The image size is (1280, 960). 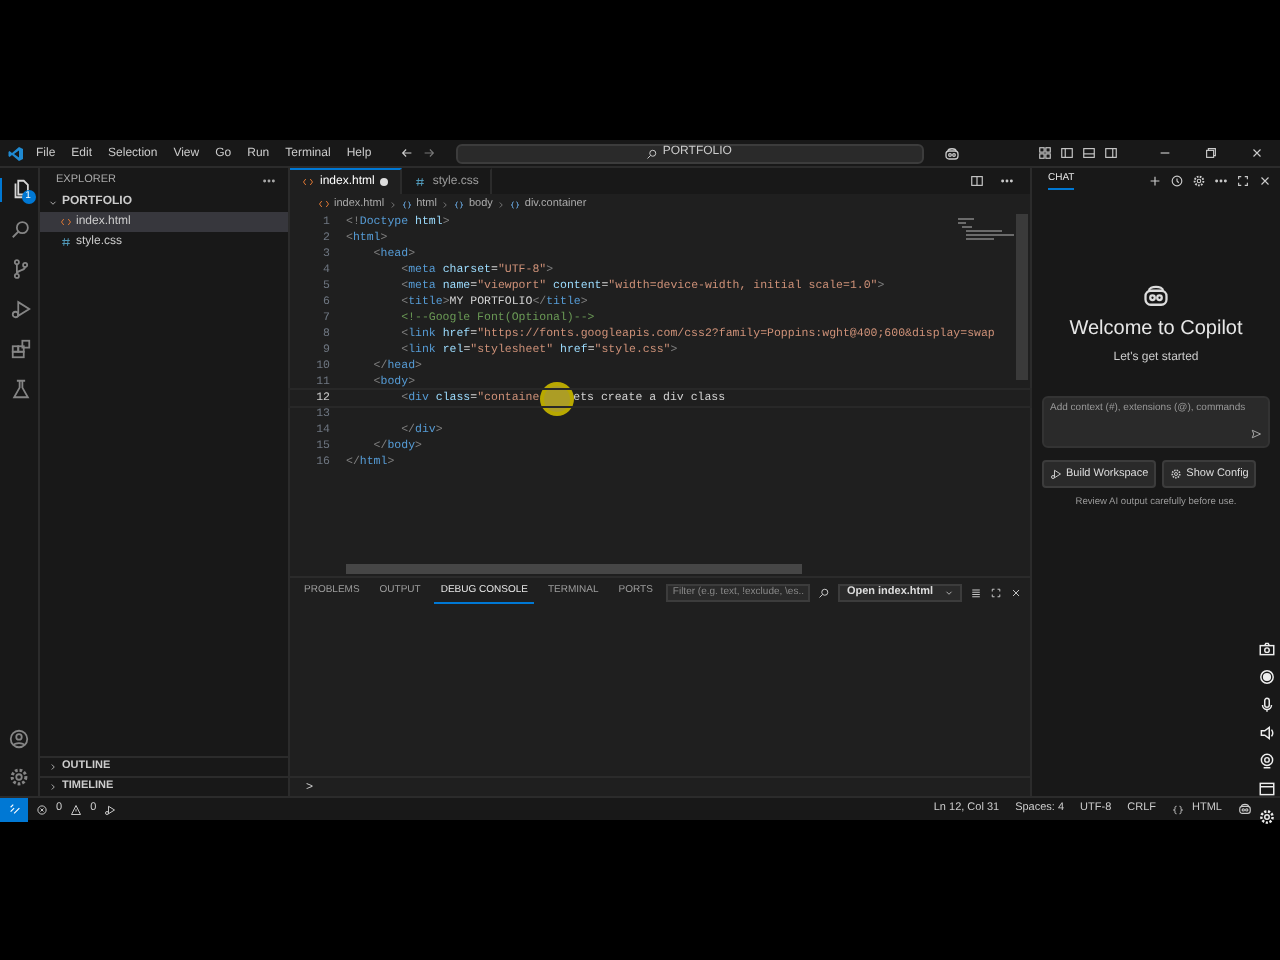 What do you see at coordinates (1267, 761) in the screenshot?
I see `webcam-icon` at bounding box center [1267, 761].